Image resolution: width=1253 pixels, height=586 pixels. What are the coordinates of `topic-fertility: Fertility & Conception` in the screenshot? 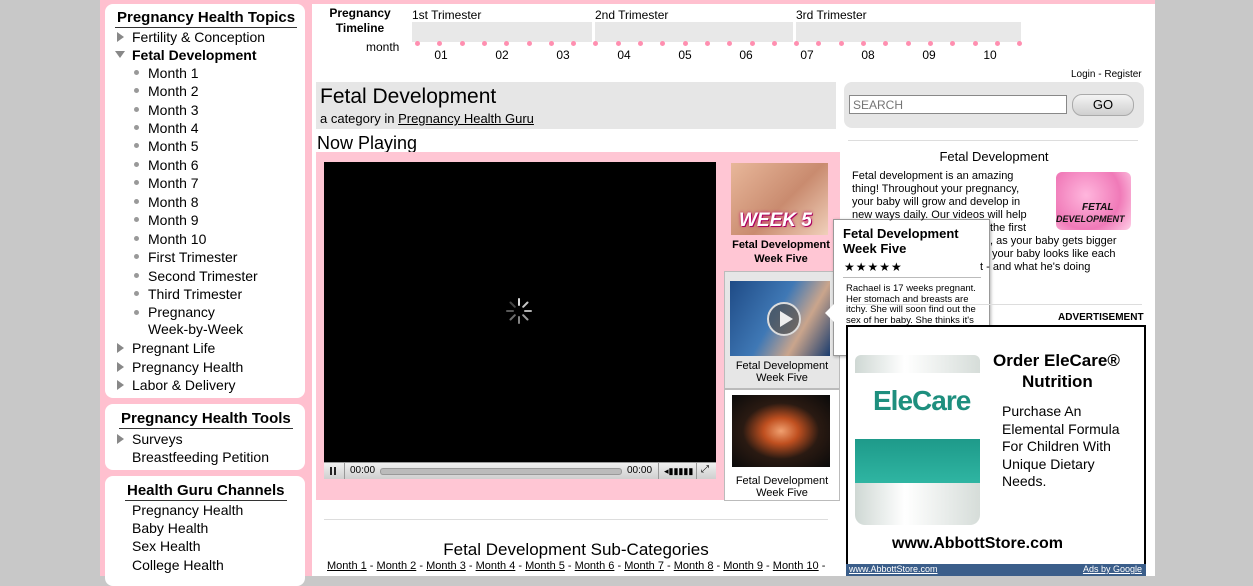 It's located at (198, 37).